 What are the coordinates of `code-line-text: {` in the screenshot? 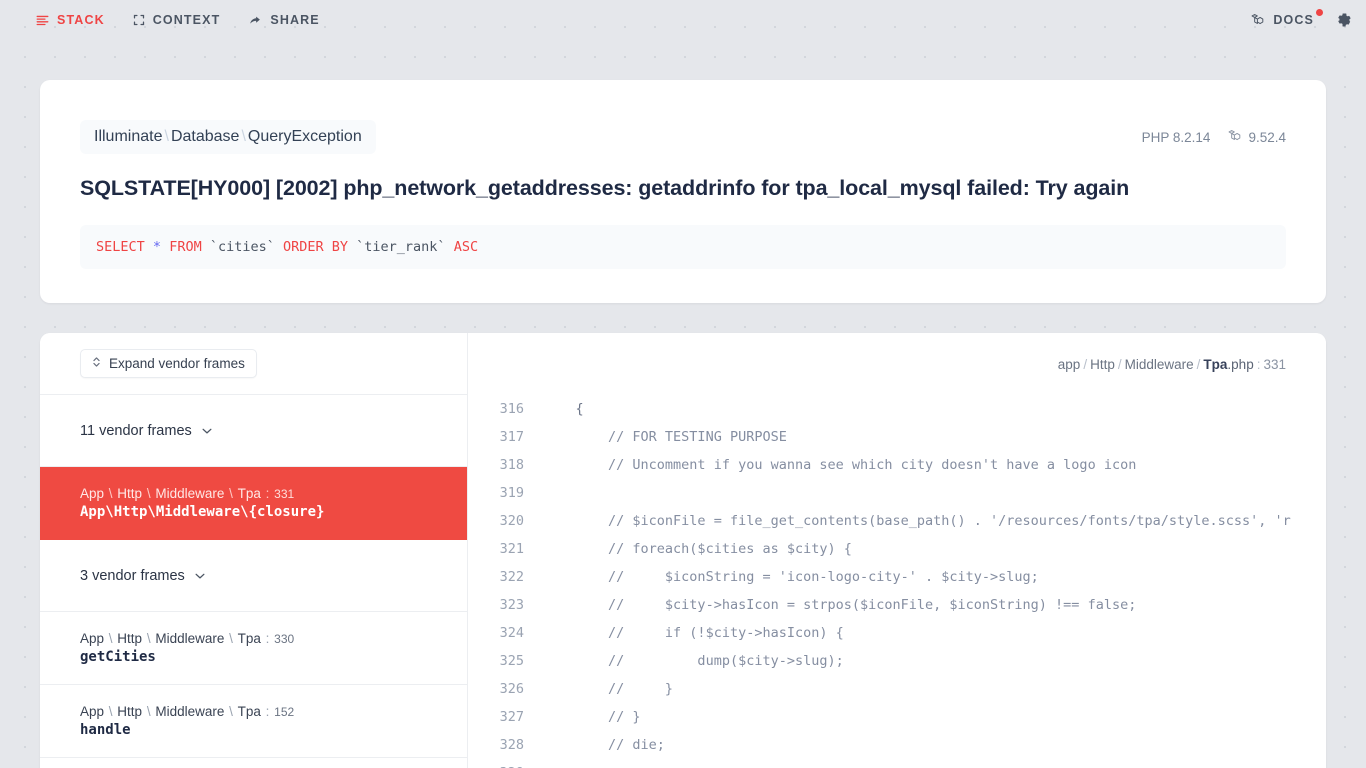 It's located at (563, 409).